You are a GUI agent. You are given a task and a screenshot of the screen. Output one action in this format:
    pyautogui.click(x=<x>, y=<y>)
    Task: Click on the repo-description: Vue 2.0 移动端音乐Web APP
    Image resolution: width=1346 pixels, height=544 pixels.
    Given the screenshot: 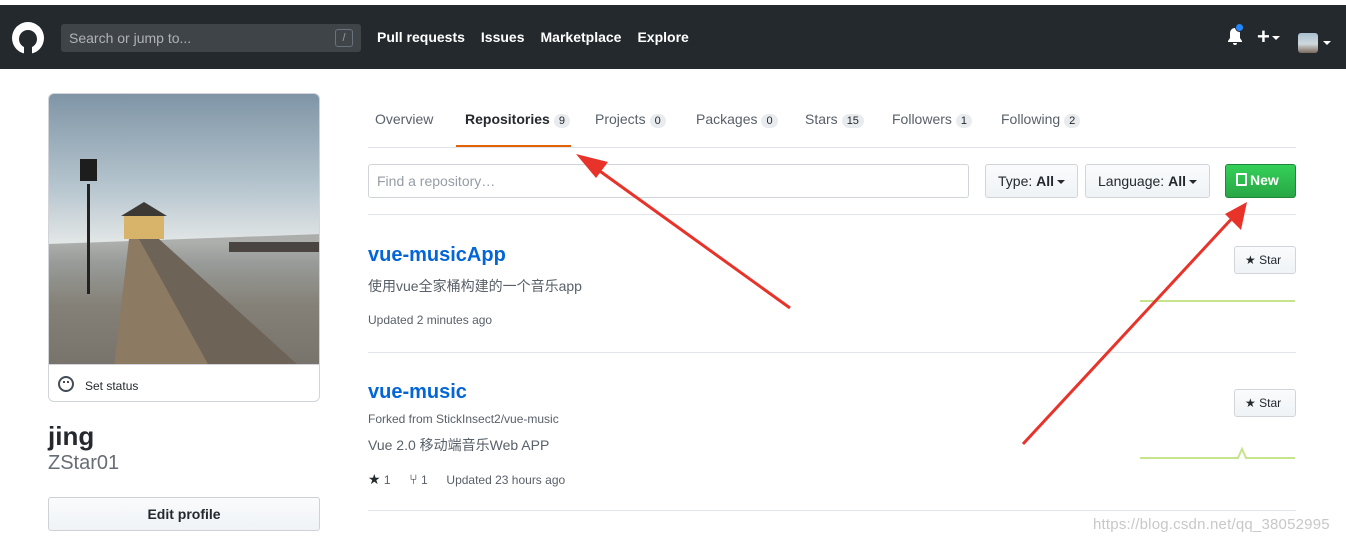 What is the action you would take?
    pyautogui.click(x=459, y=445)
    